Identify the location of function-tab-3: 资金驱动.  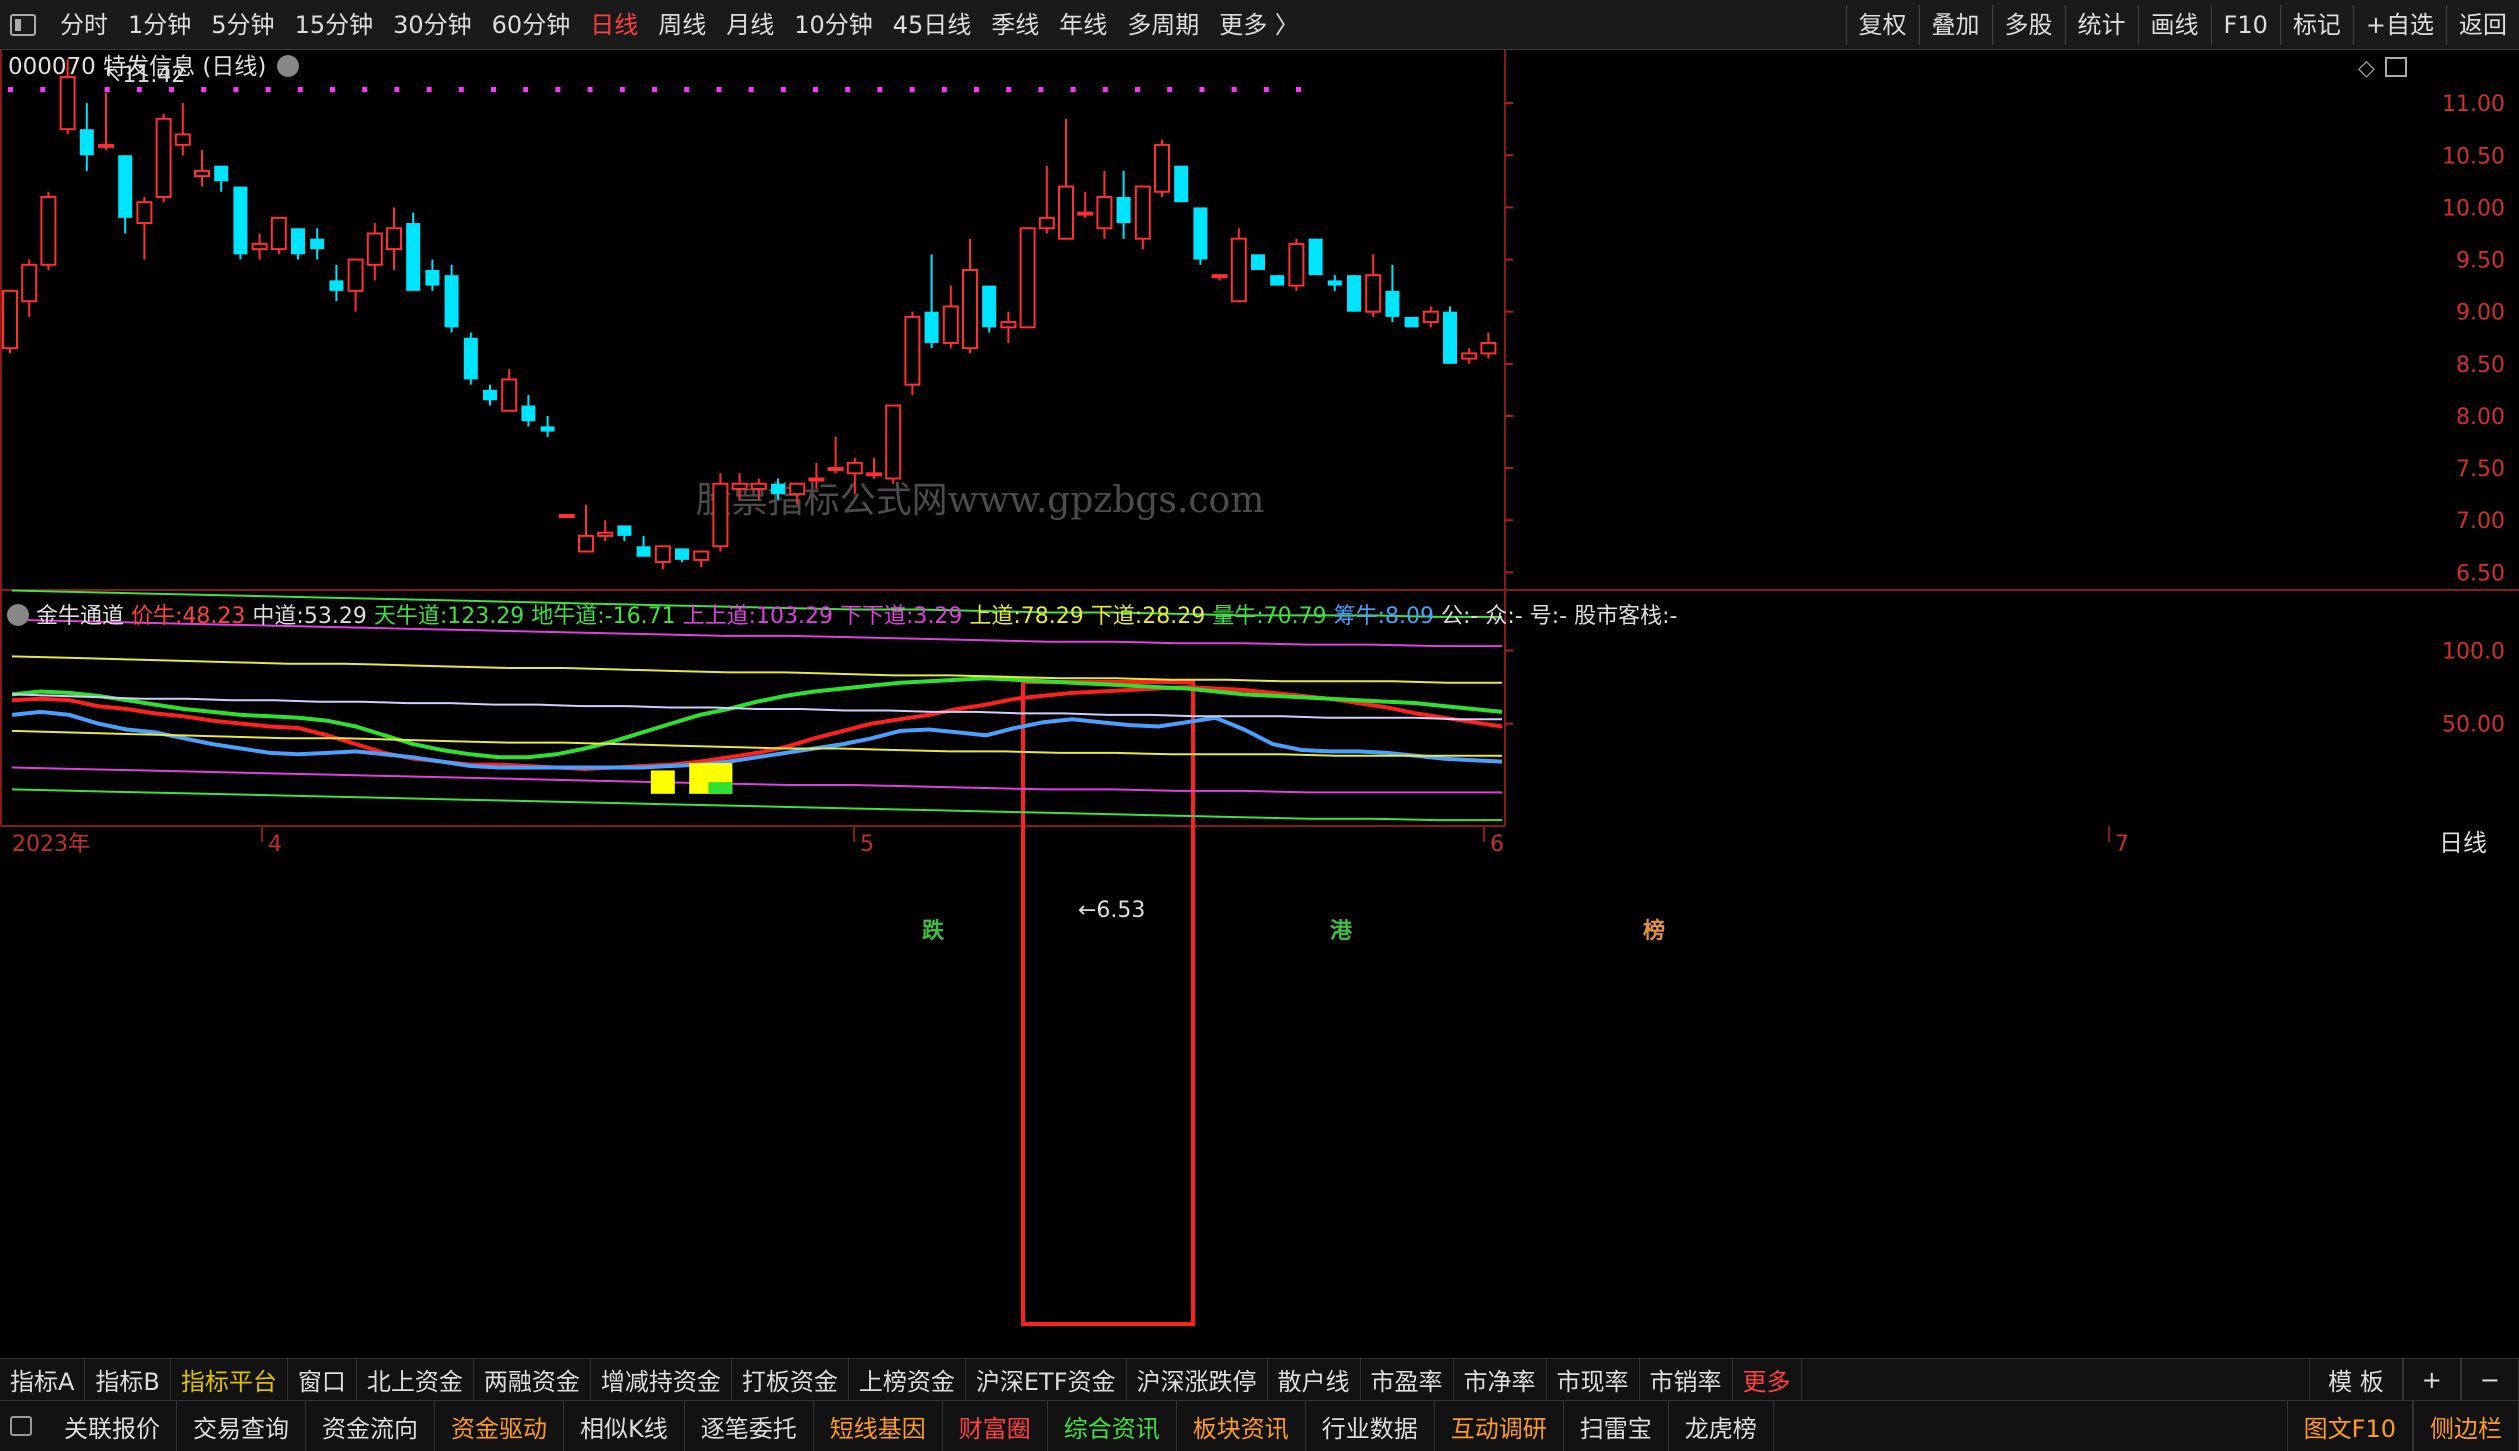
(499, 1426).